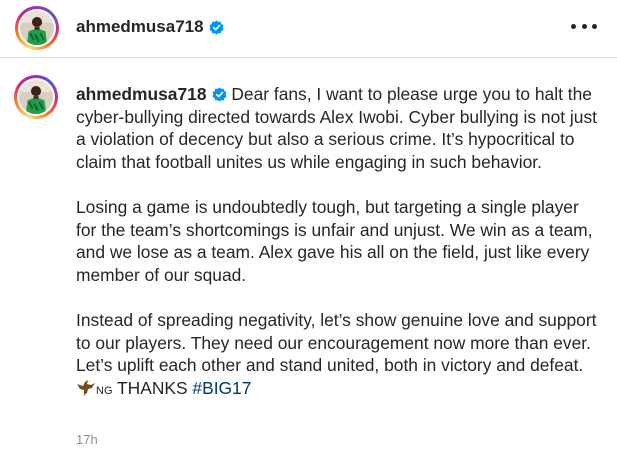  I want to click on post-author-avatar, so click(36, 97).